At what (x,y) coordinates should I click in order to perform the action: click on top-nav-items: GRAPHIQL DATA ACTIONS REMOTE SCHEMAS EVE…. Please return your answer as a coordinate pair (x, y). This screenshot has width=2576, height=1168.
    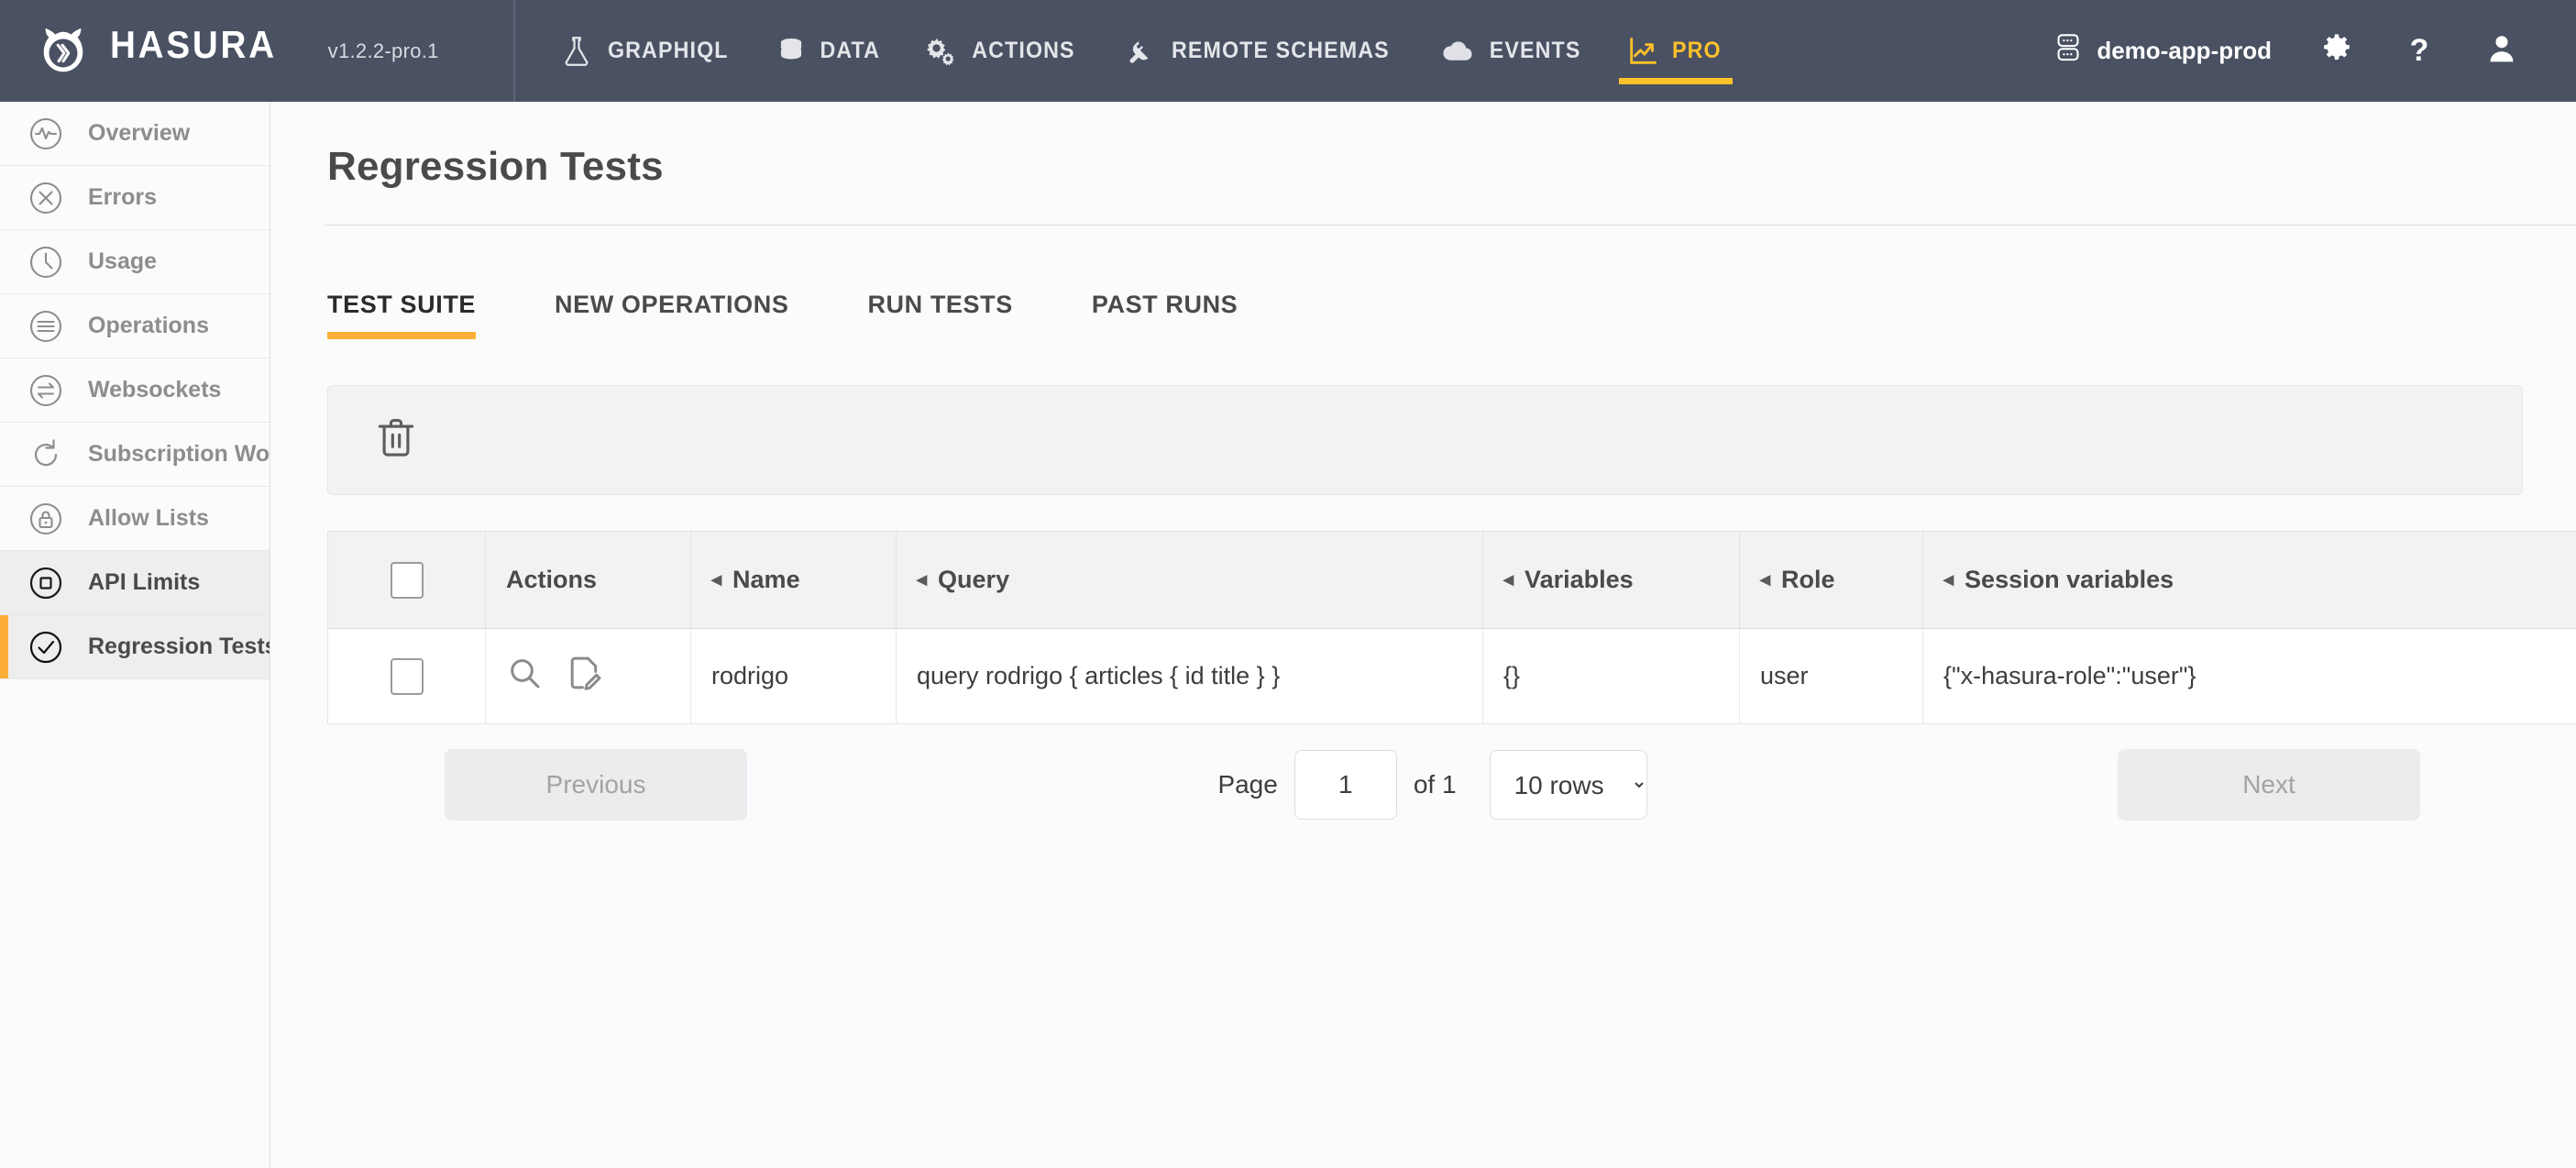
    Looking at the image, I should click on (1272, 51).